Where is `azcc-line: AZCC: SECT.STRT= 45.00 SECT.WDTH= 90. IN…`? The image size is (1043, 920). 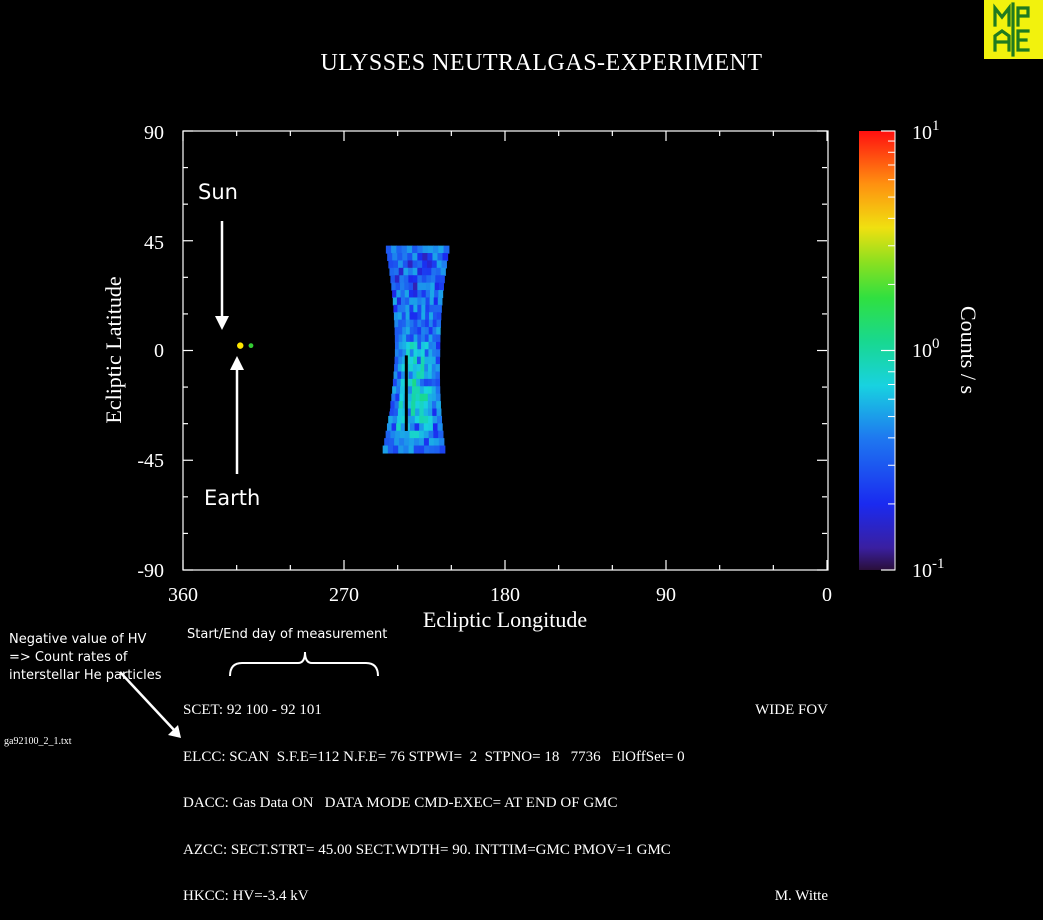
azcc-line: AZCC: SECT.STRT= 45.00 SECT.WDTH= 90. IN… is located at coordinates (427, 850).